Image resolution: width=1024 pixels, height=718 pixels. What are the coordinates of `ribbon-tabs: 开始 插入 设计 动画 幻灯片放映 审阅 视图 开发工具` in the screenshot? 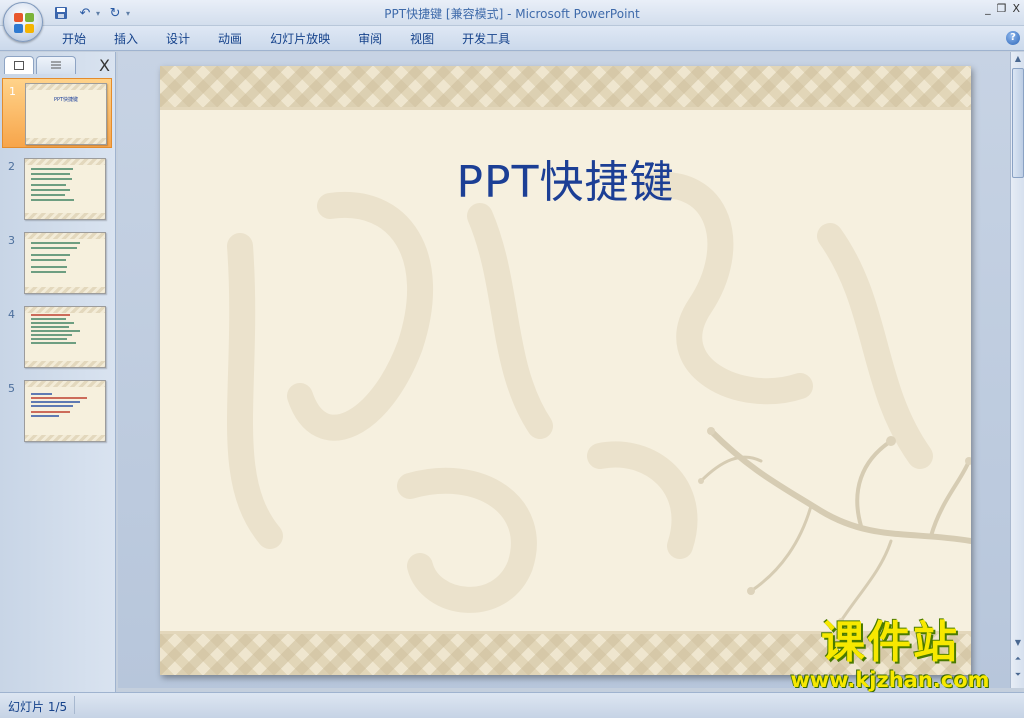 It's located at (286, 39).